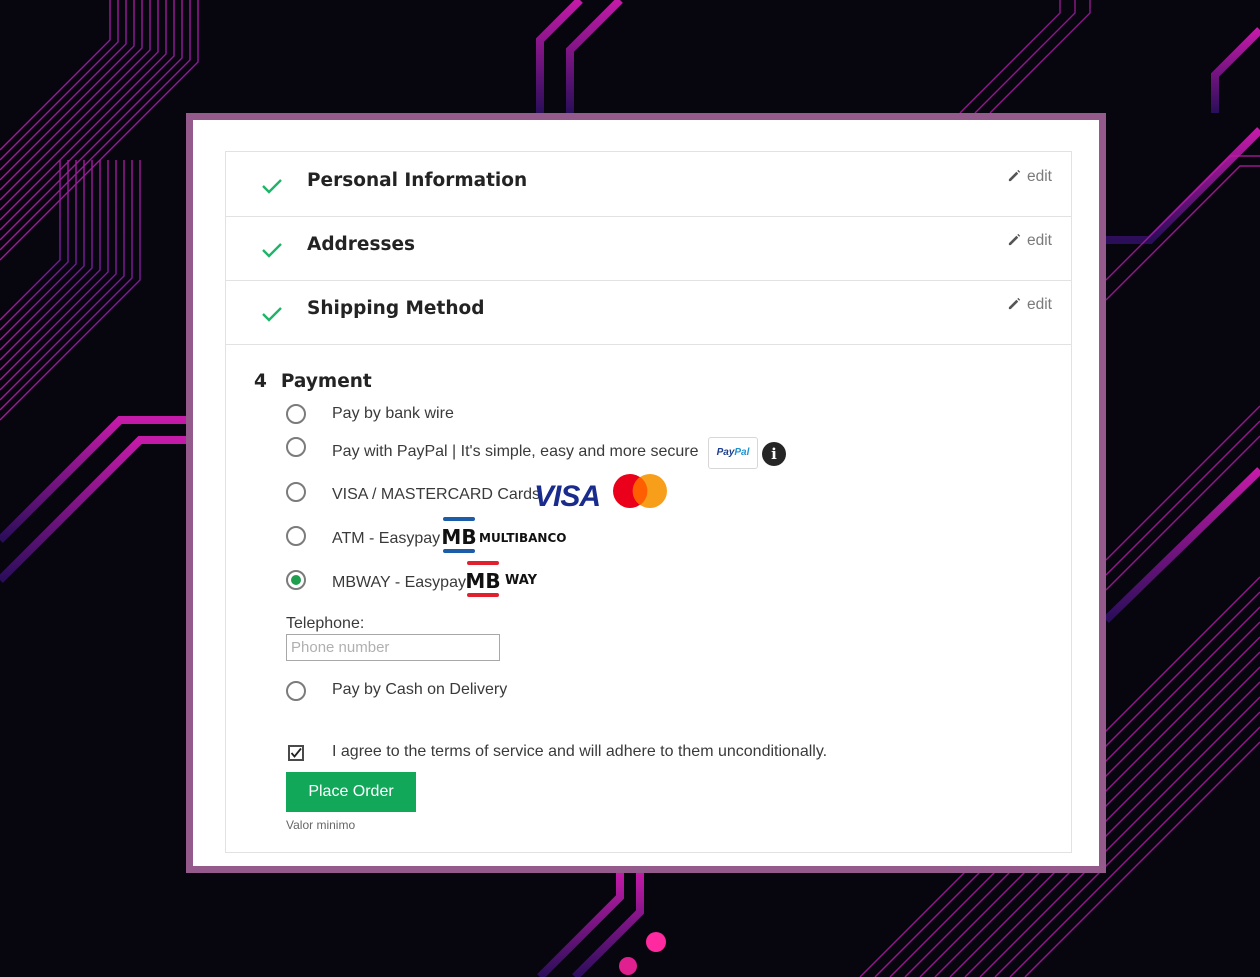 This screenshot has width=1260, height=977. What do you see at coordinates (567, 496) in the screenshot?
I see `visa-logo: VISA` at bounding box center [567, 496].